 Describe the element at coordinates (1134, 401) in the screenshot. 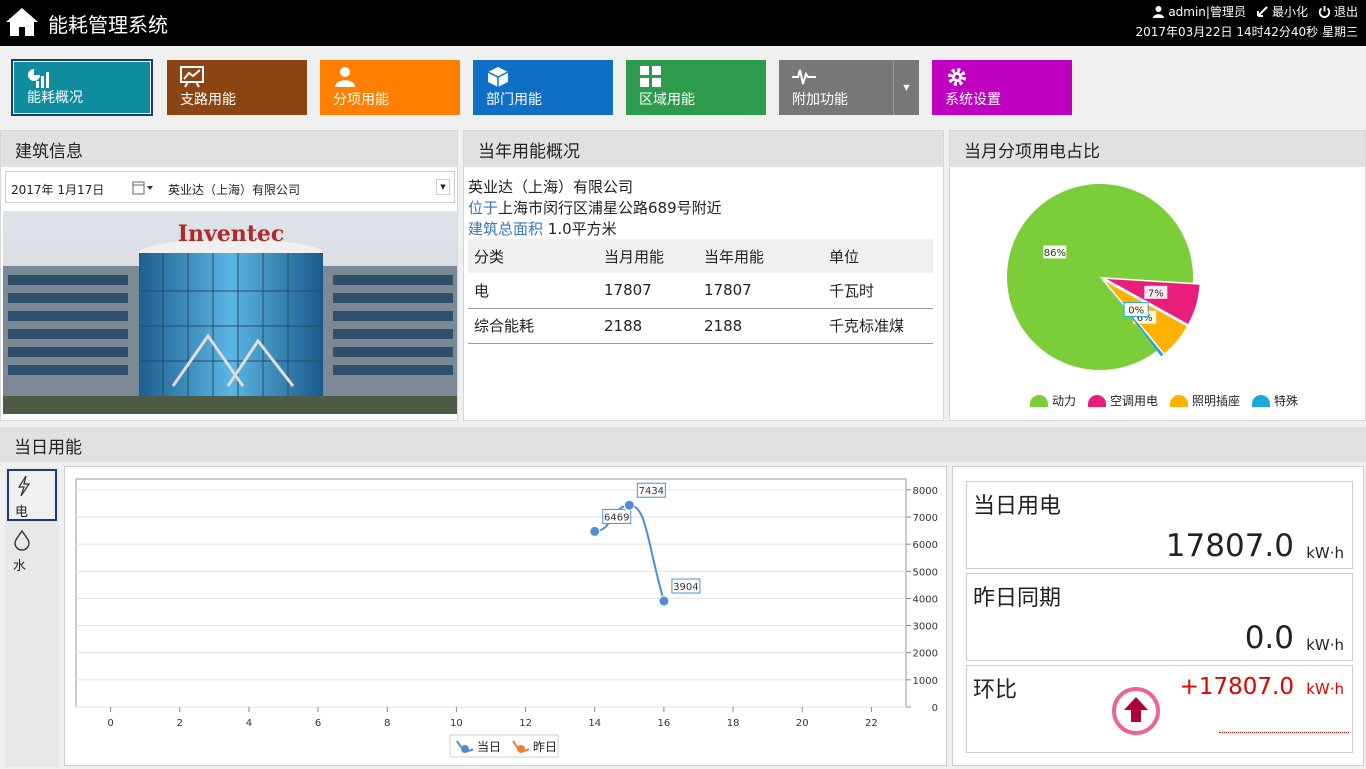

I see `legend-label: 空调用电` at that location.